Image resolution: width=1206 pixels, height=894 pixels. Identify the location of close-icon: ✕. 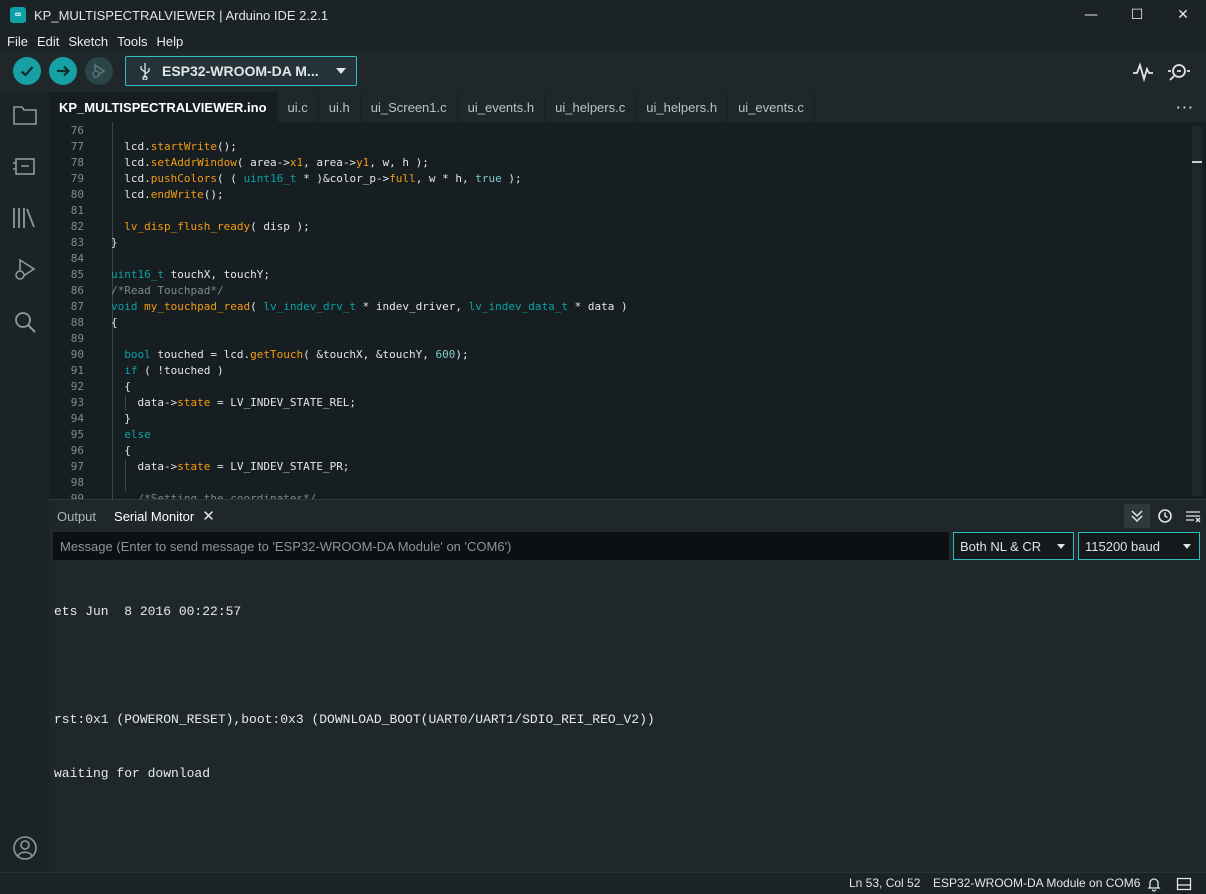
(208, 516).